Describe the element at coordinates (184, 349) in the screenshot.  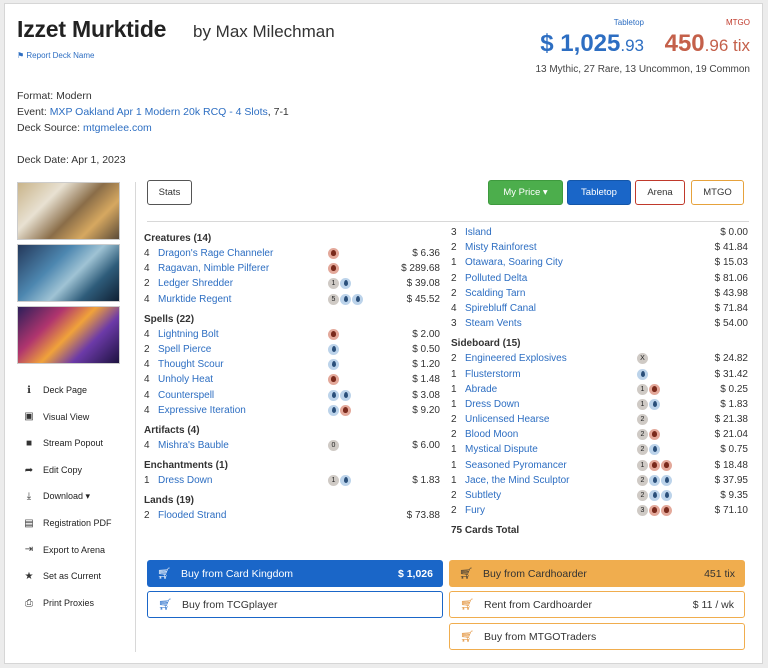
I see `card-name-link: Spell Pierce` at that location.